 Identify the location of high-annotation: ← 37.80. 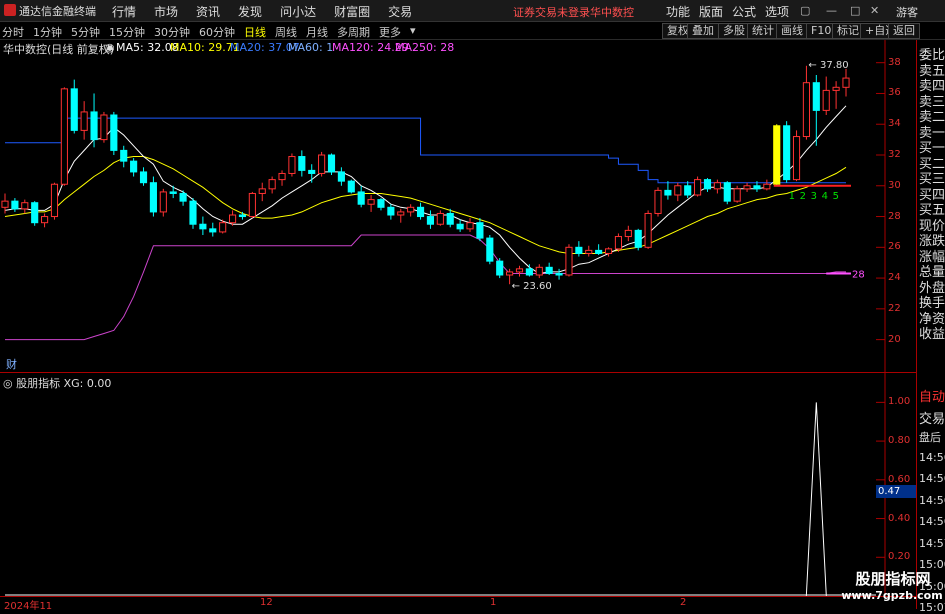
(828, 65).